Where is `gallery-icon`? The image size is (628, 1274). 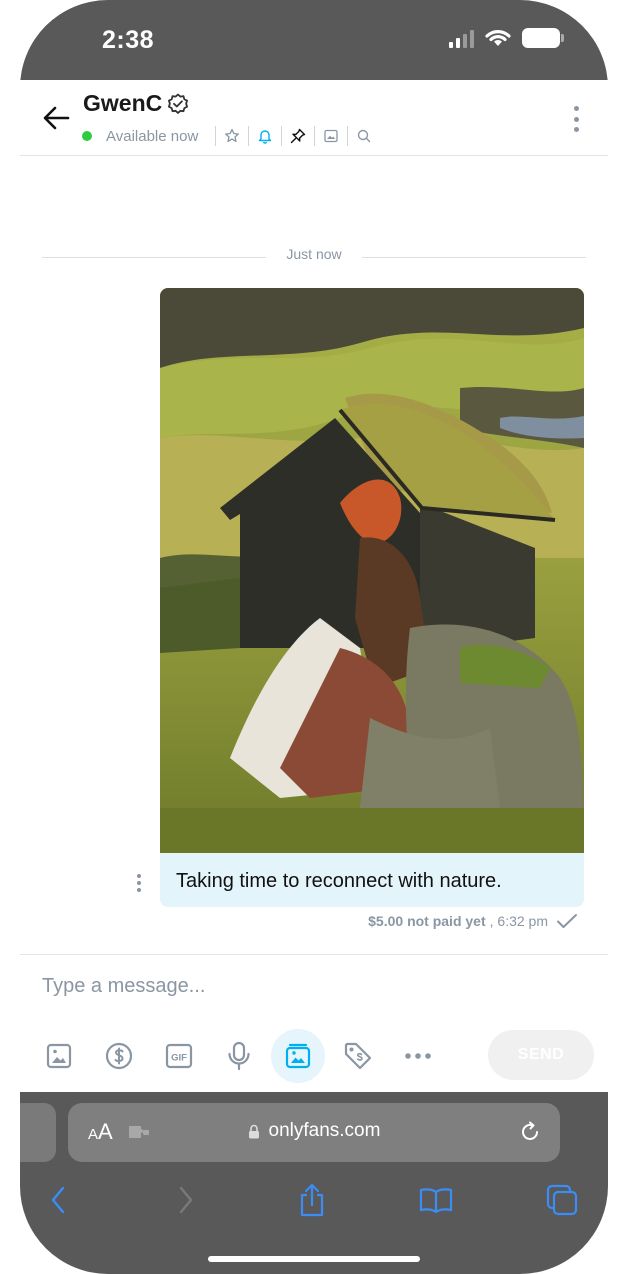
gallery-icon is located at coordinates (331, 136).